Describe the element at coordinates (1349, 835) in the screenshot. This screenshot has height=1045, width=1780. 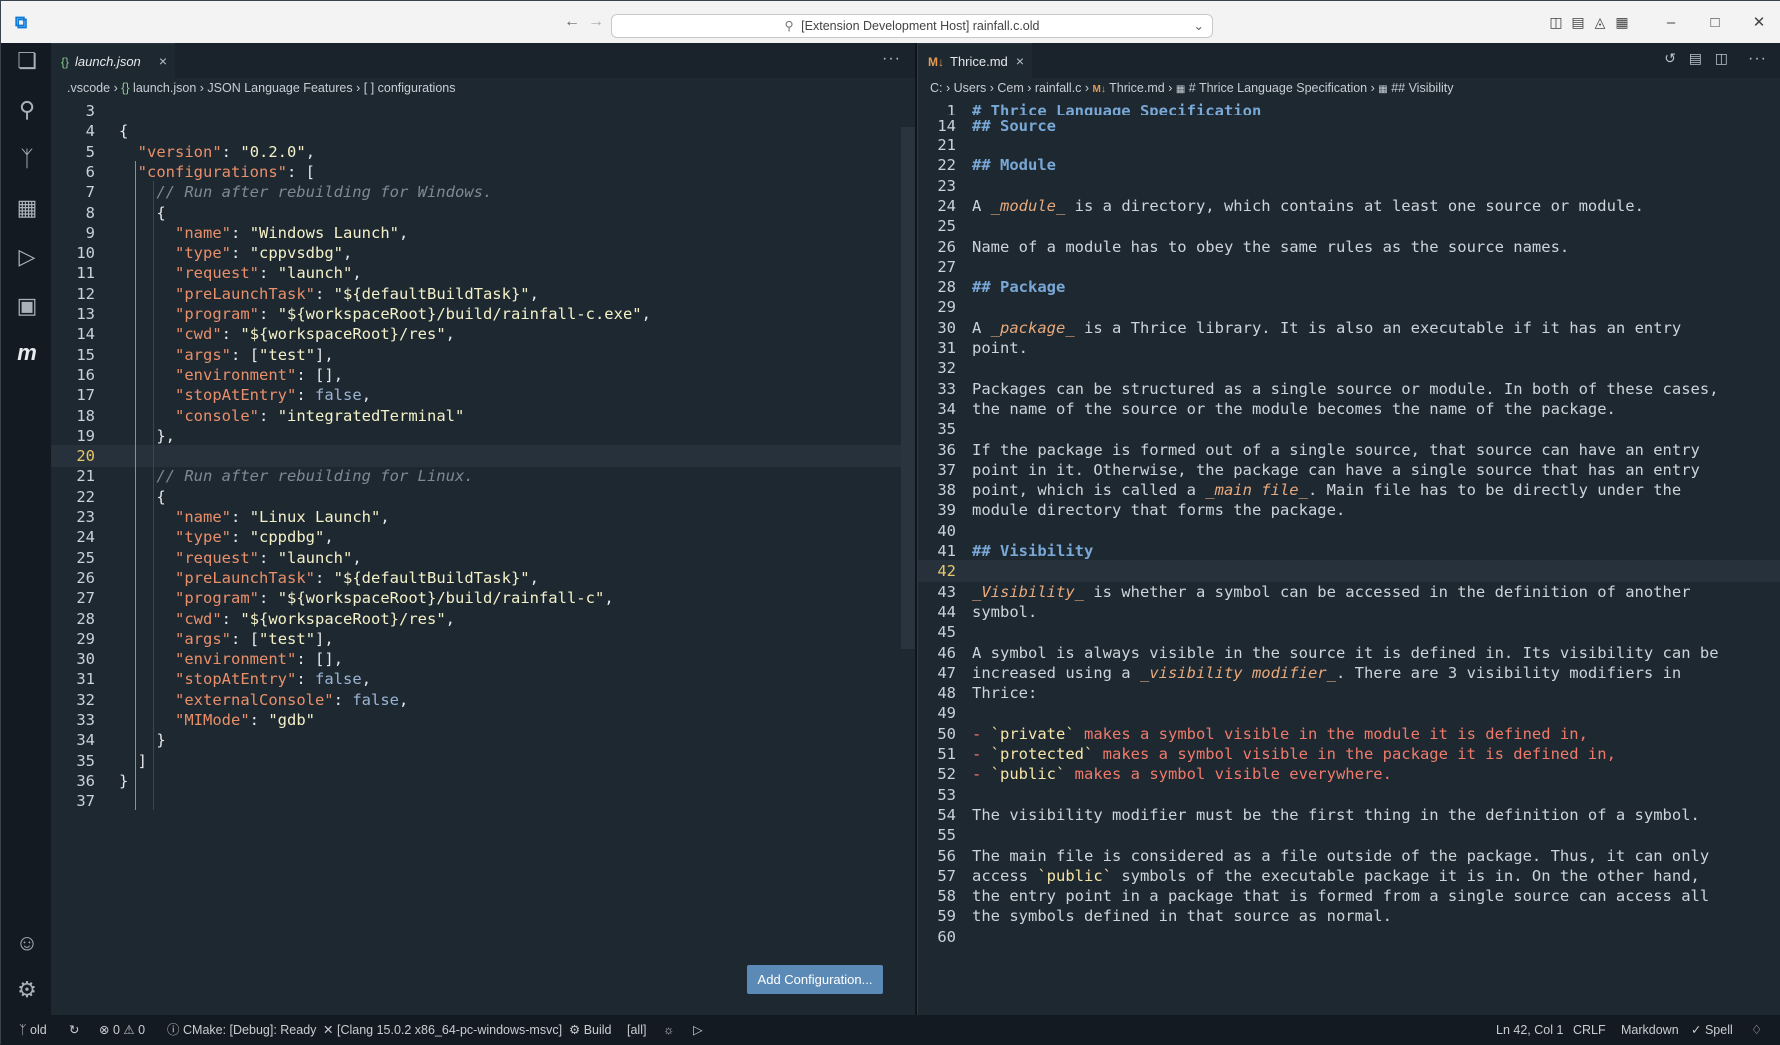
I see `code-line: 55` at that location.